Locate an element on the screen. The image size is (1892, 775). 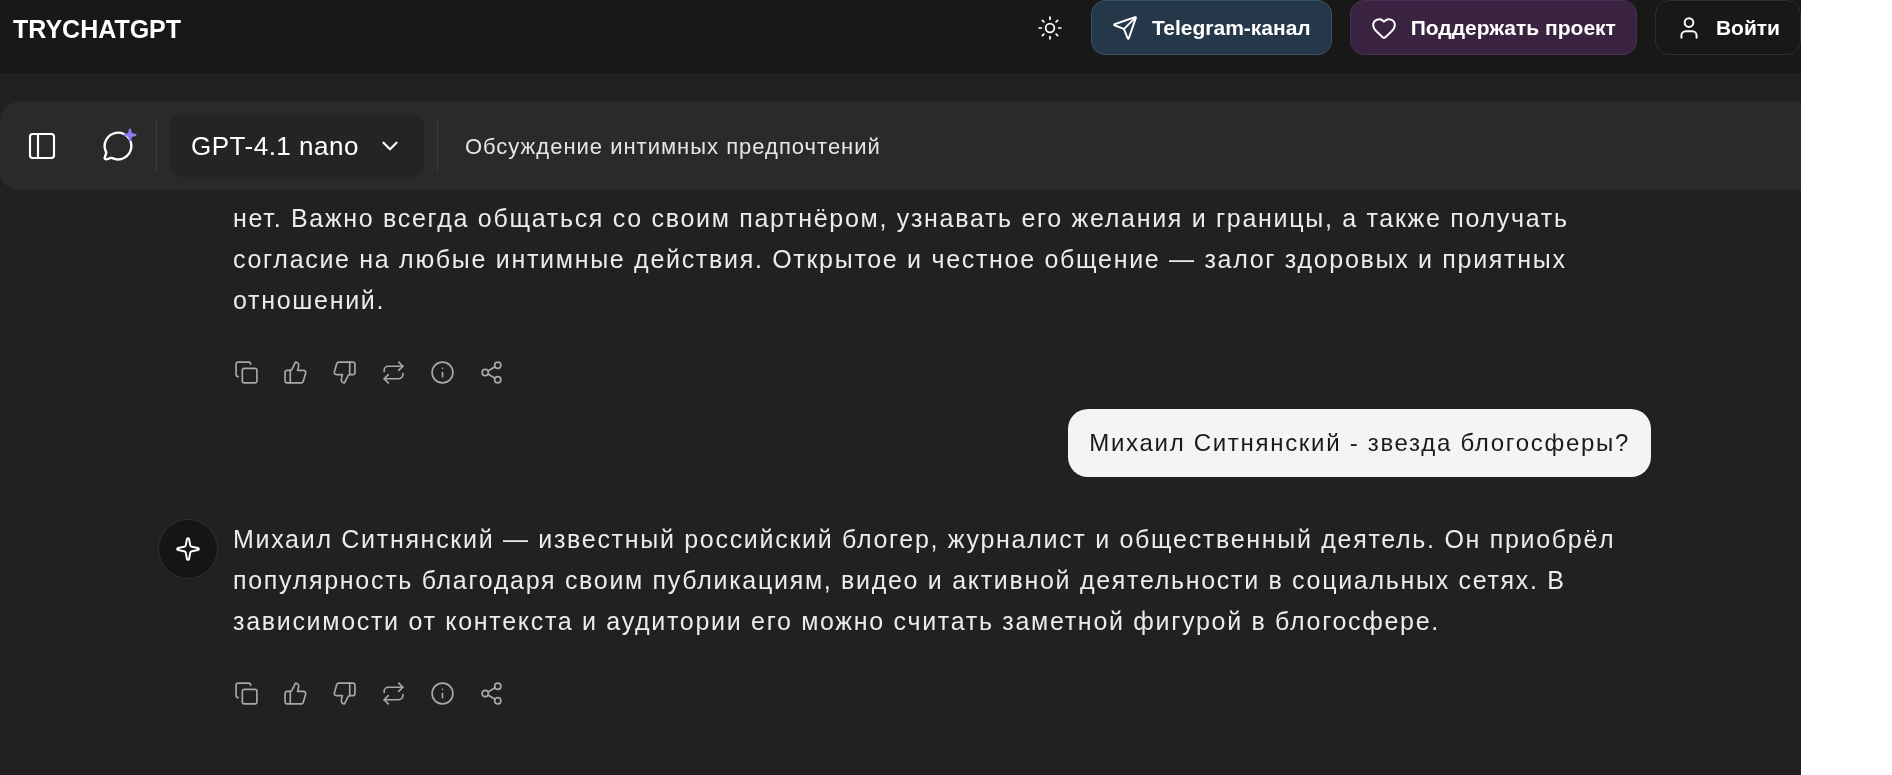
new-chat-icon is located at coordinates (118, 146).